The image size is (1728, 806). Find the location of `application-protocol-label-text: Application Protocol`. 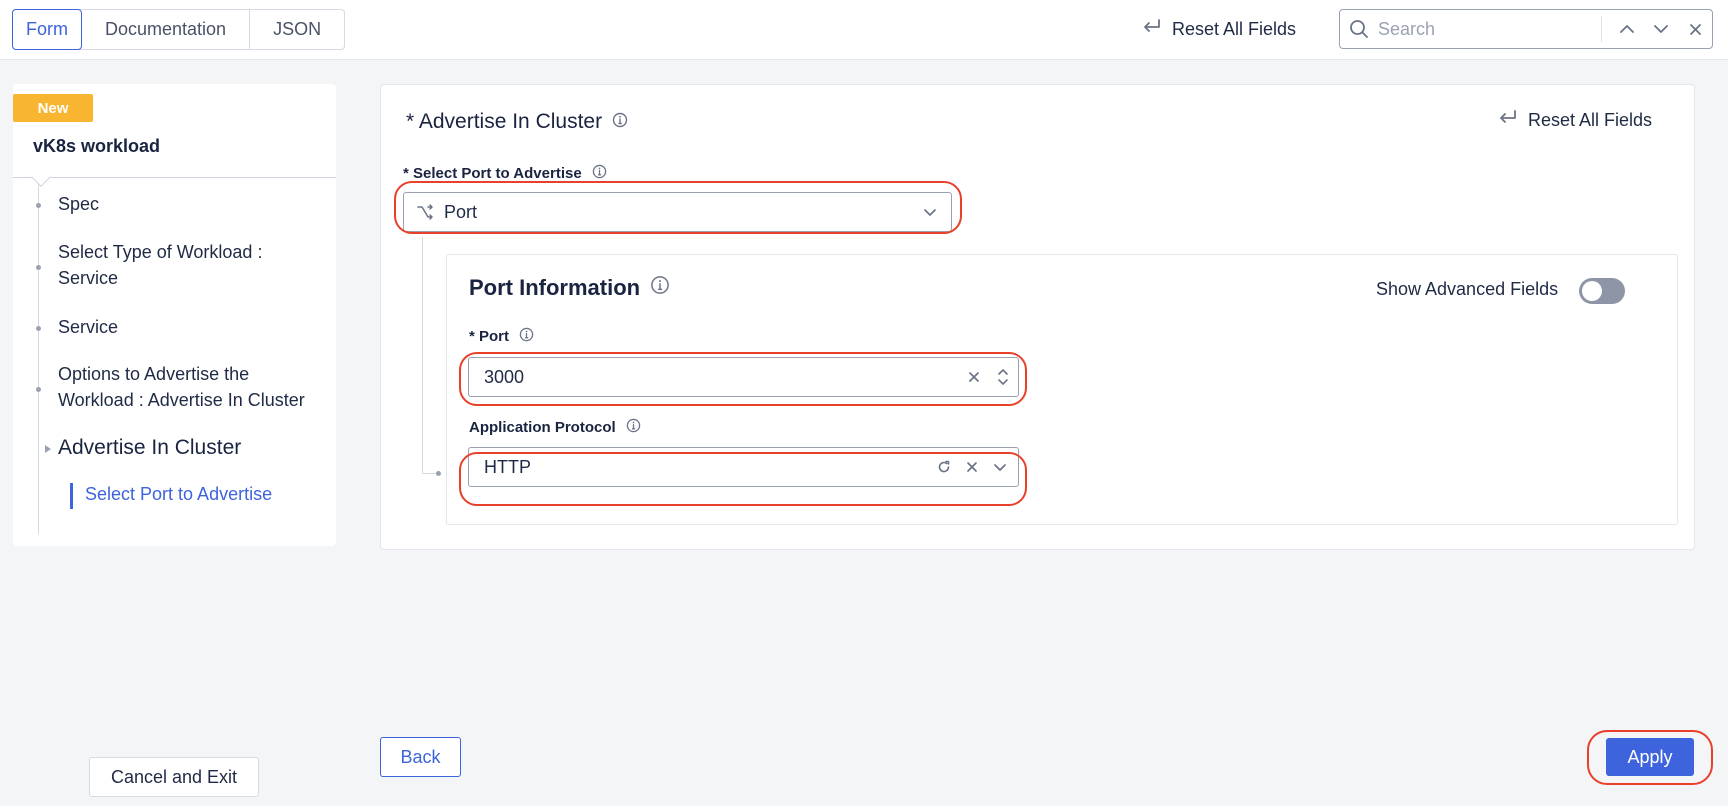

application-protocol-label-text: Application Protocol is located at coordinates (542, 427).